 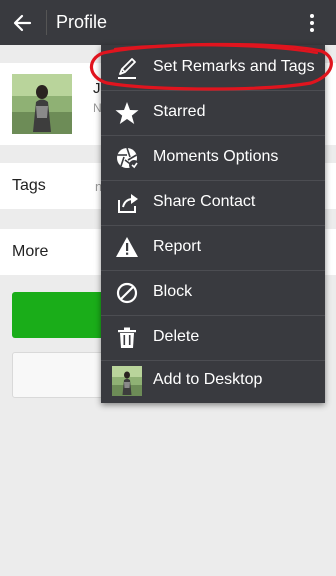 What do you see at coordinates (213, 292) in the screenshot?
I see `menu-item-block: Block` at bounding box center [213, 292].